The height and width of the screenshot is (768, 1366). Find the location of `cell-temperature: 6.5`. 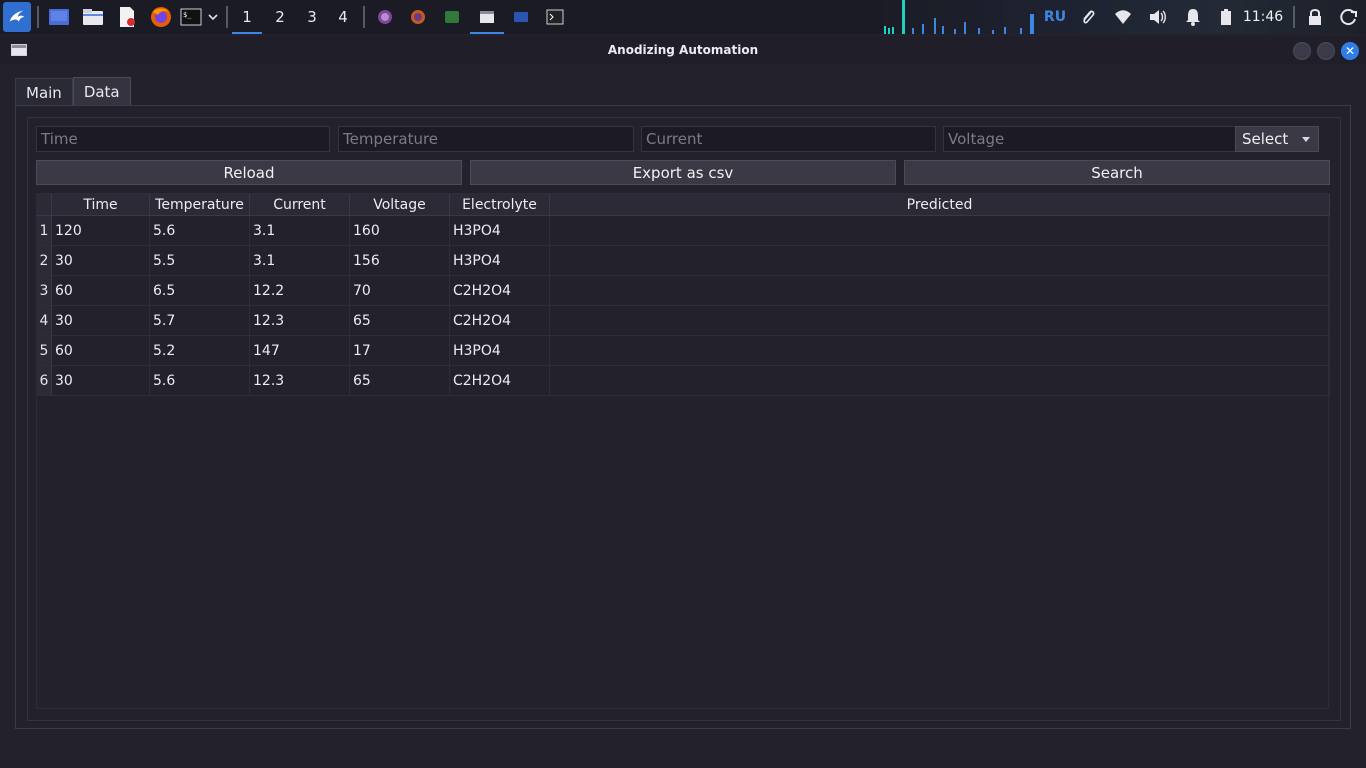

cell-temperature: 6.5 is located at coordinates (200, 291).